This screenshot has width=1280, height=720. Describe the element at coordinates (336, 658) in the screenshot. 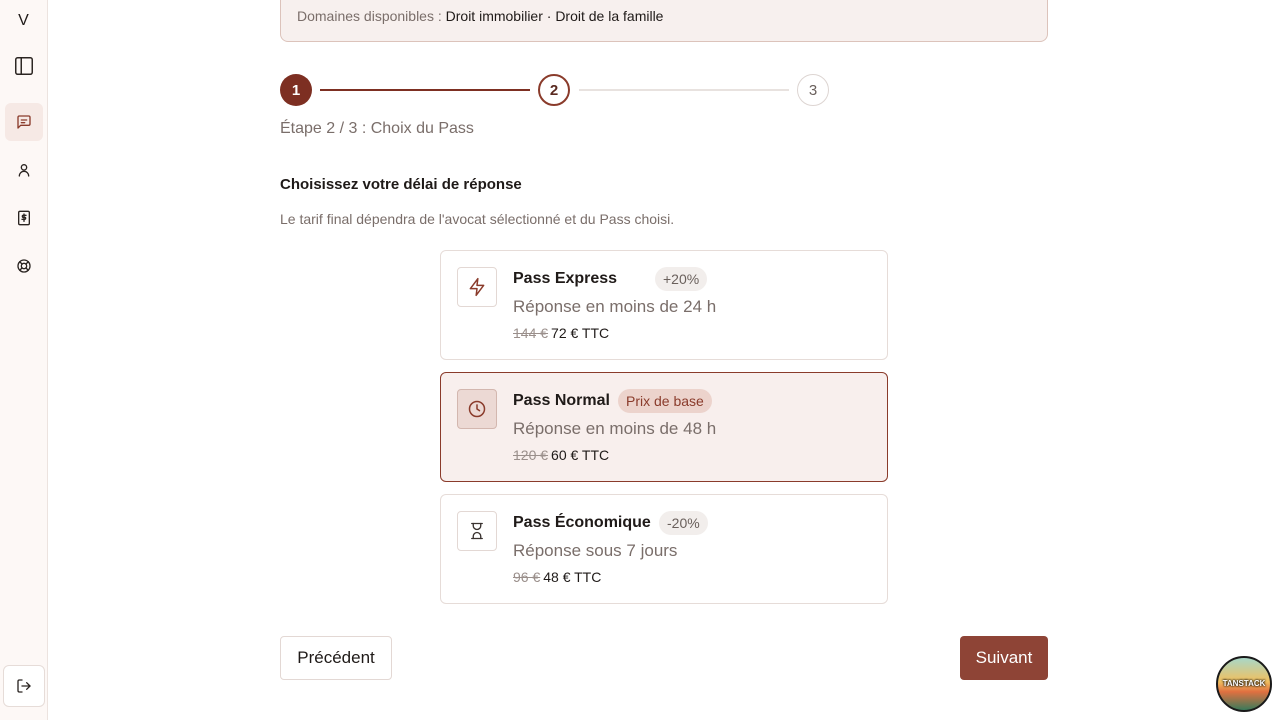

I see `previous-button: Précédent` at that location.